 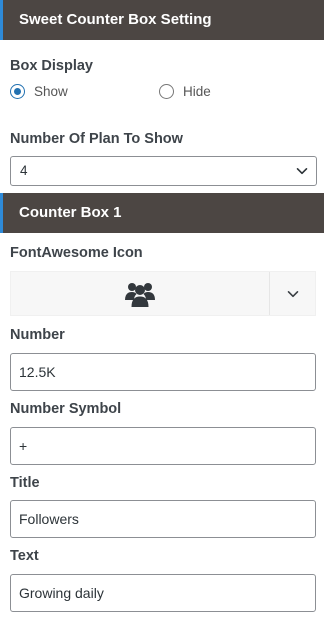 I want to click on number-label: Number, so click(x=37, y=335).